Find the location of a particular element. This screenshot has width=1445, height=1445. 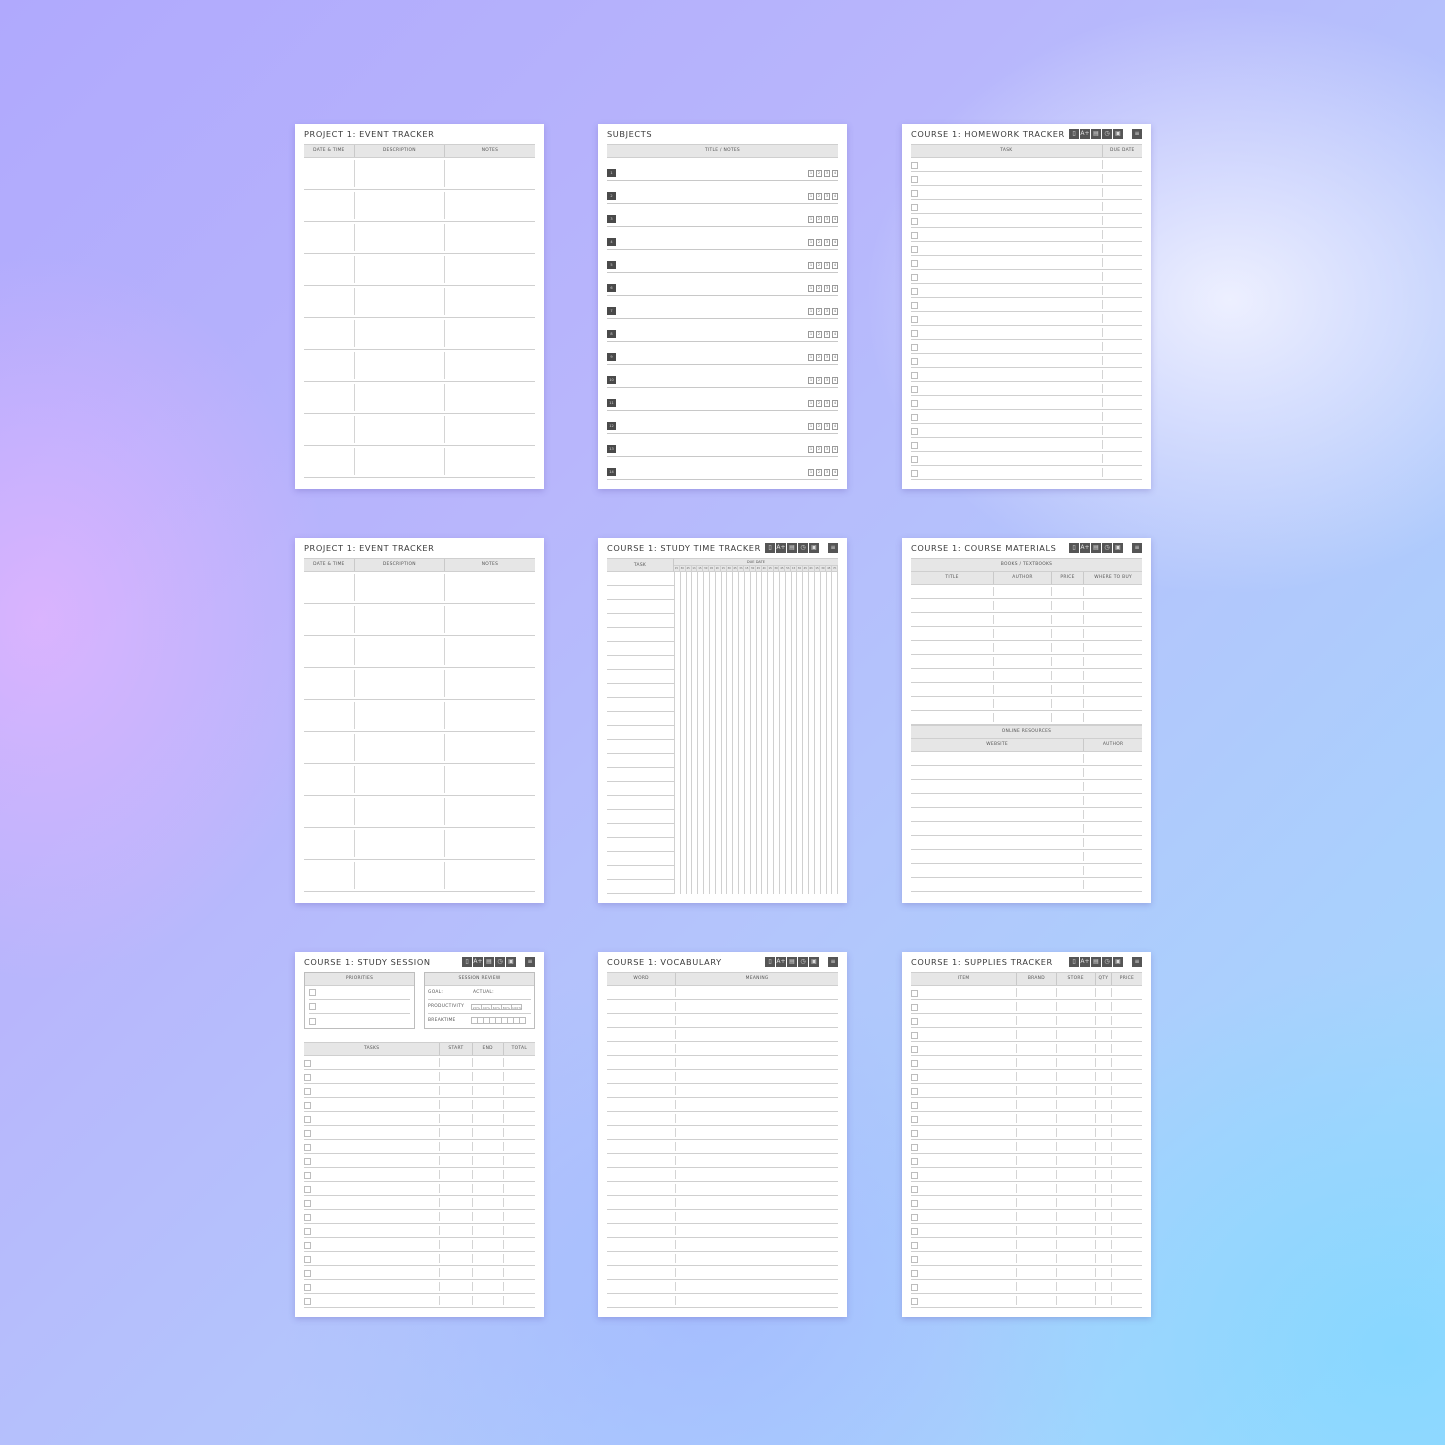

photo-icon: ▣ is located at coordinates (814, 962).